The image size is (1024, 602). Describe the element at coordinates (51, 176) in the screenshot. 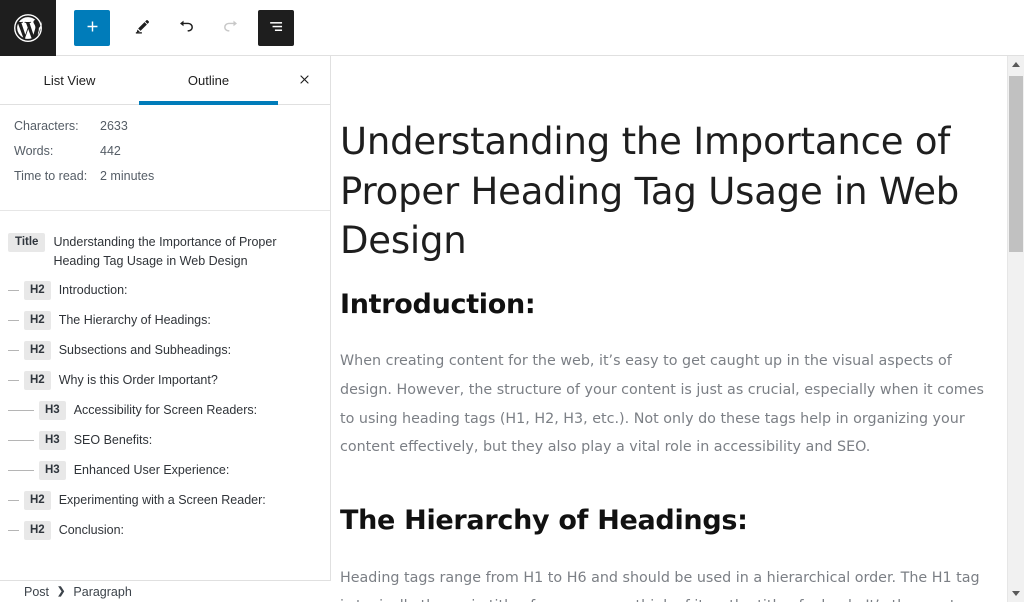

I see `stat-label-time-to-read: Time to read:` at that location.